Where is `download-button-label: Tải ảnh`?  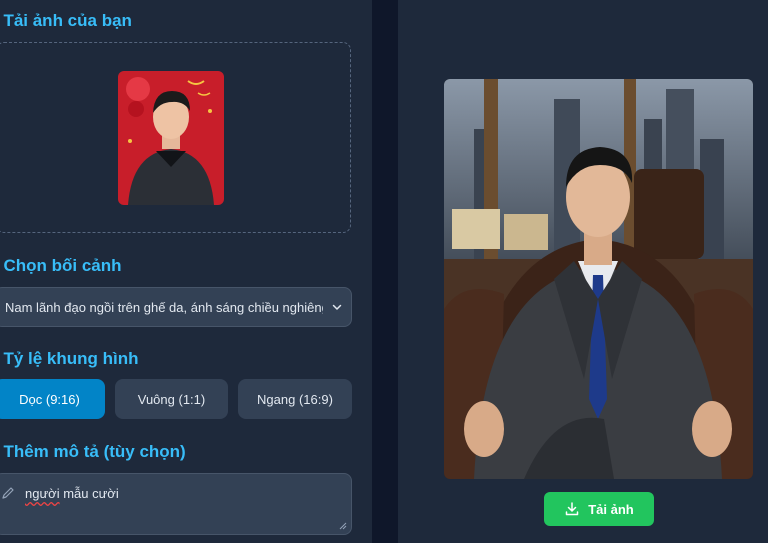
download-button-label: Tải ảnh is located at coordinates (611, 509).